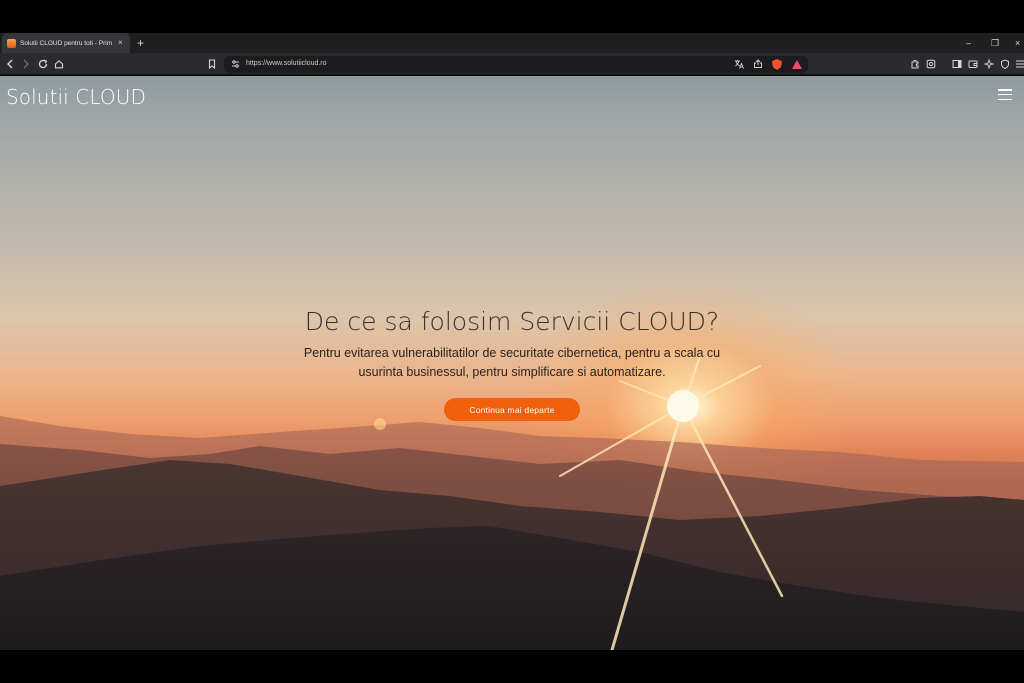 The width and height of the screenshot is (1024, 683). What do you see at coordinates (989, 64) in the screenshot?
I see `leo-ai-icon` at bounding box center [989, 64].